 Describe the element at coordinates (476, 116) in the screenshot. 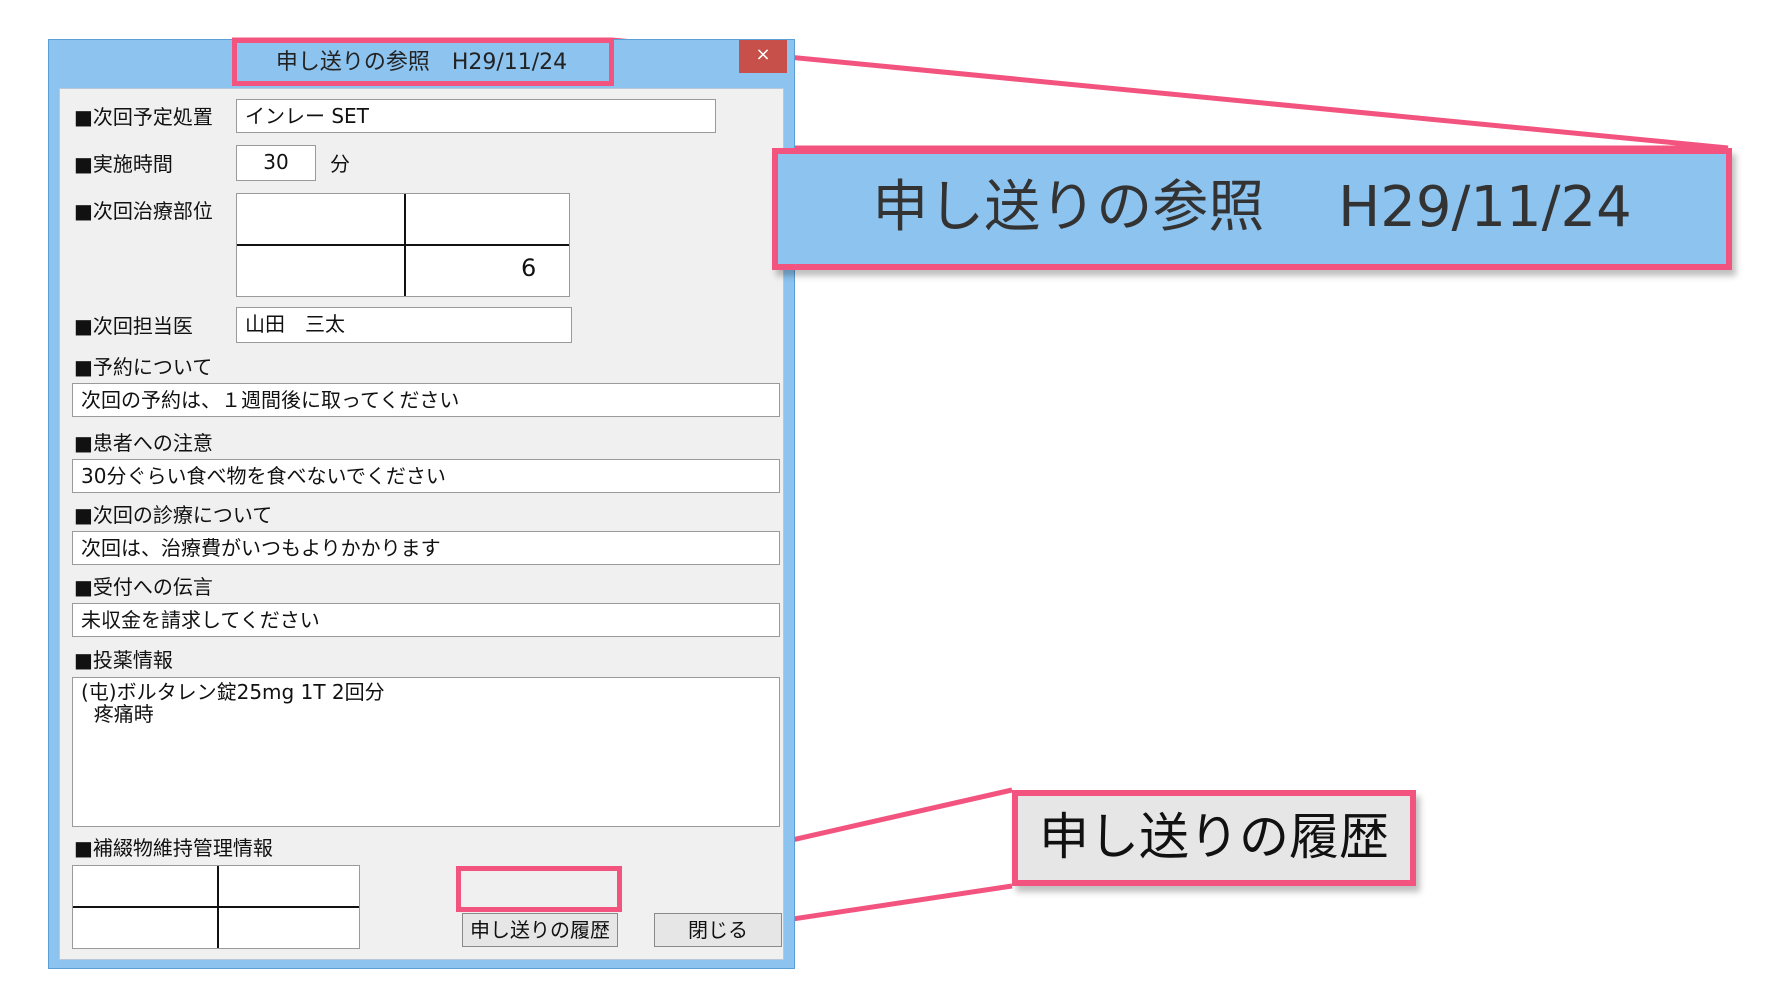

I see `next-treatment-field: インレー SET` at that location.